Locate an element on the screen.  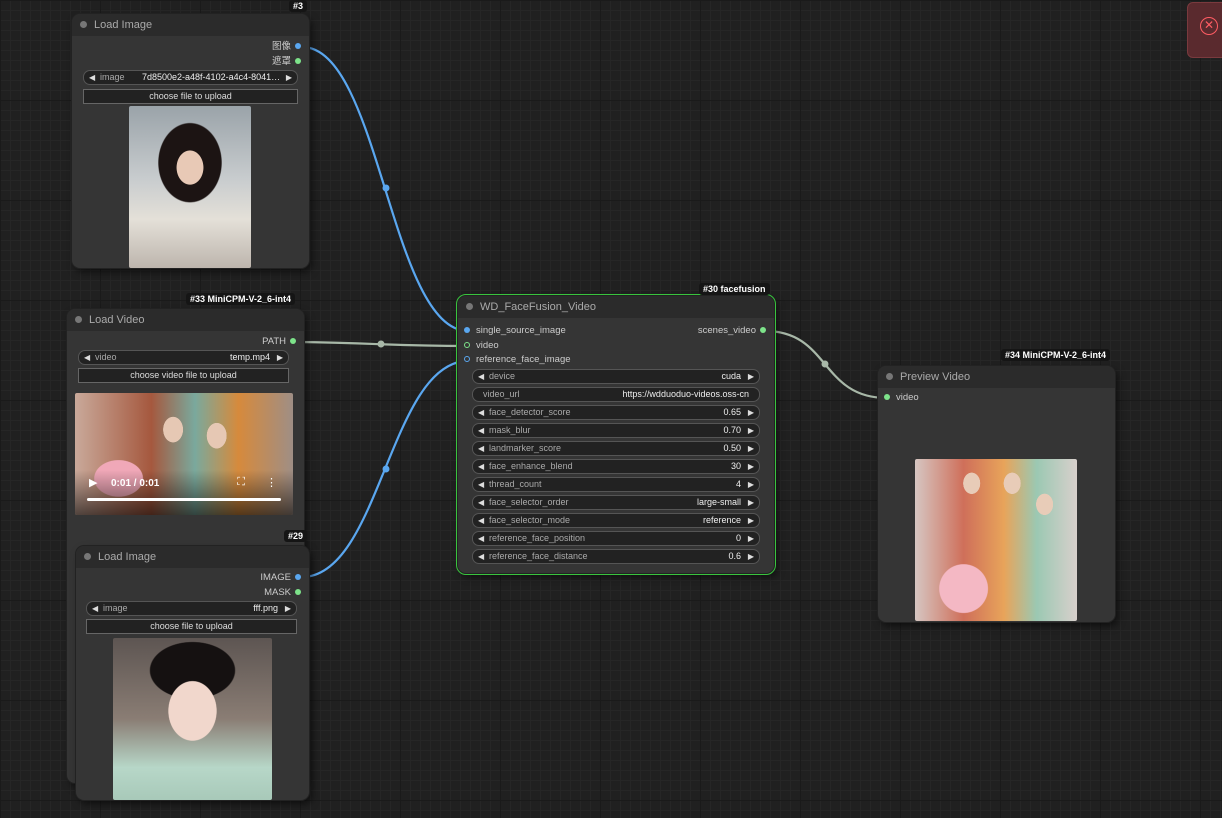
widget-face-detector-score: ◀ face_detector_score 0.65 ▶ is located at coordinates (616, 412).